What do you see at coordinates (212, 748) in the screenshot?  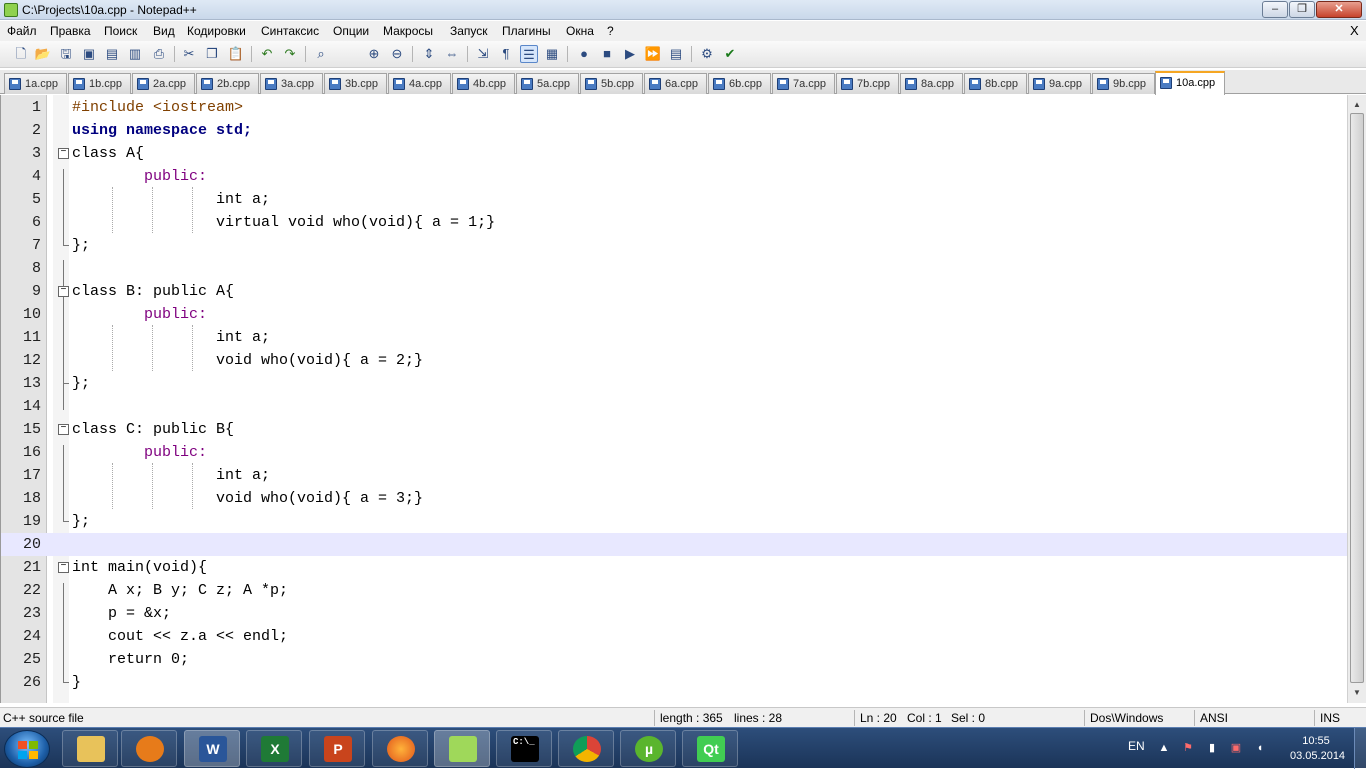 I see `taskbar-word: W` at bounding box center [212, 748].